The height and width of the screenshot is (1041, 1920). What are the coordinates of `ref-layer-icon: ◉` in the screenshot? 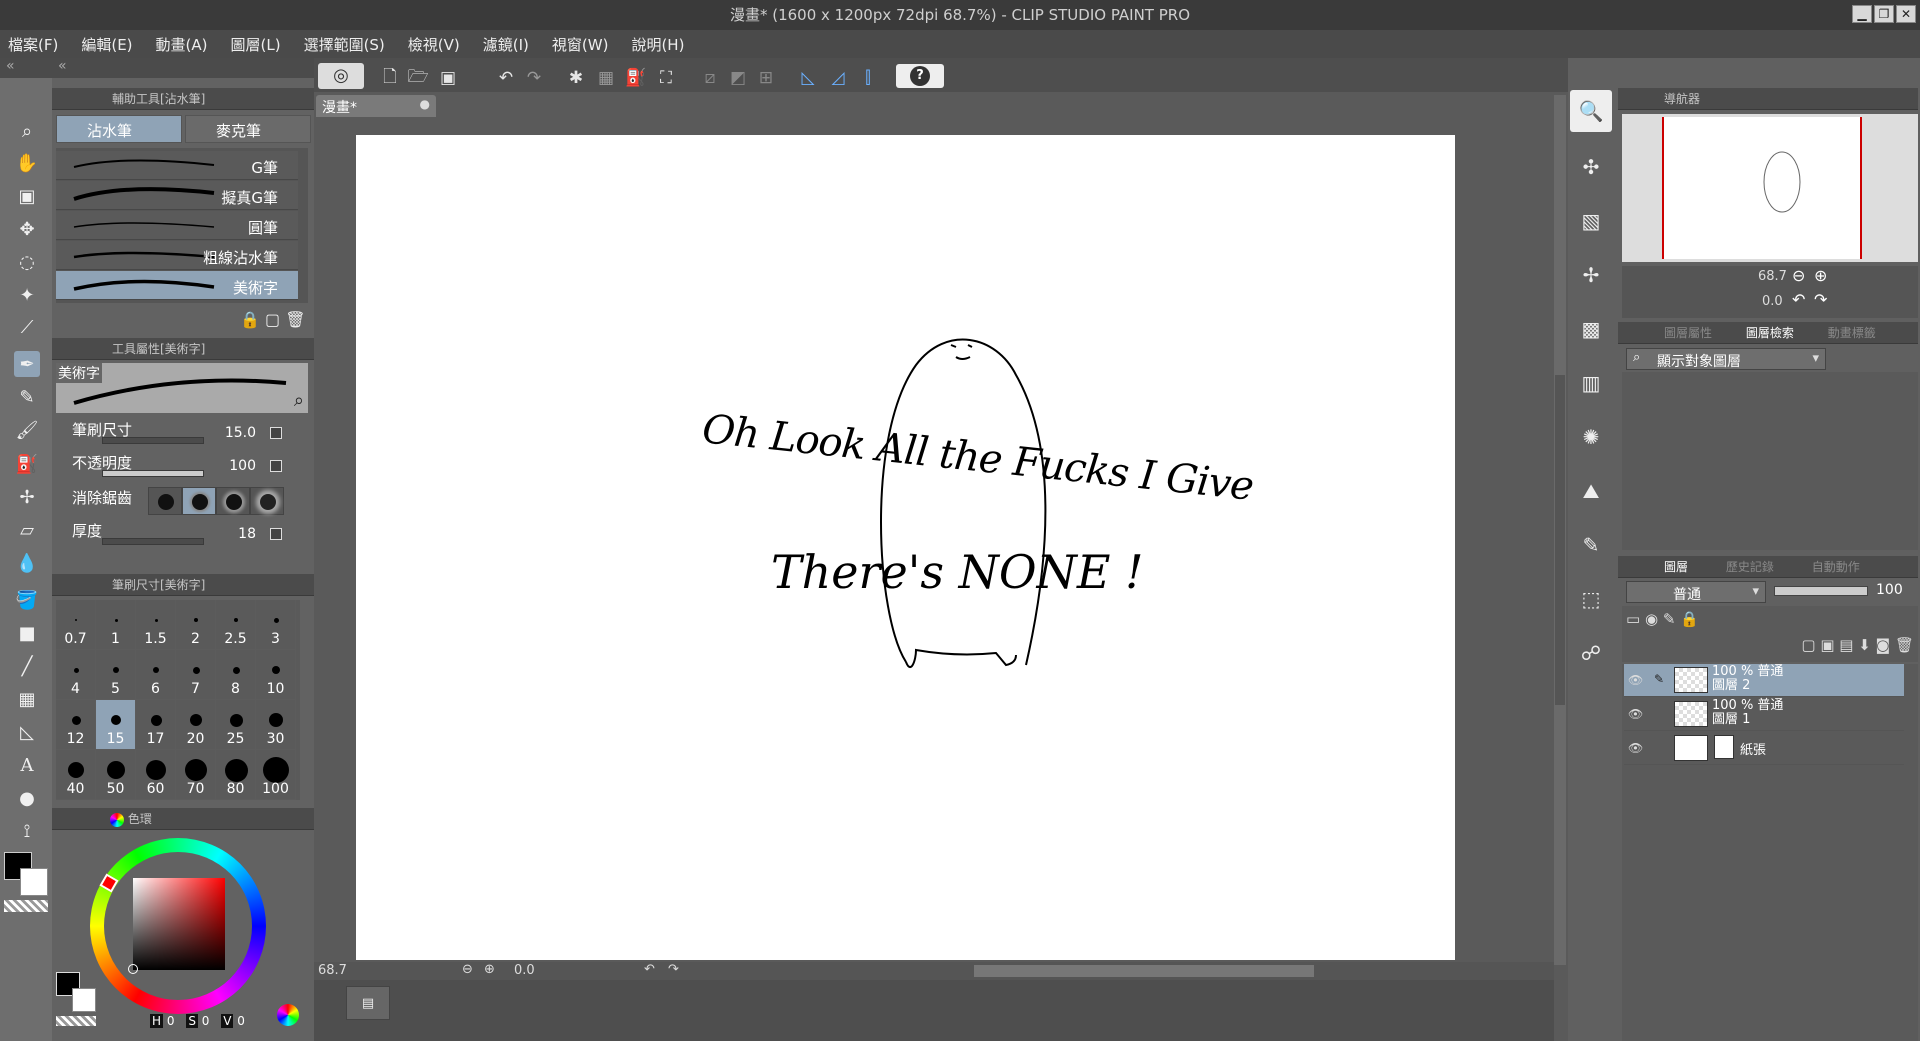 It's located at (1651, 619).